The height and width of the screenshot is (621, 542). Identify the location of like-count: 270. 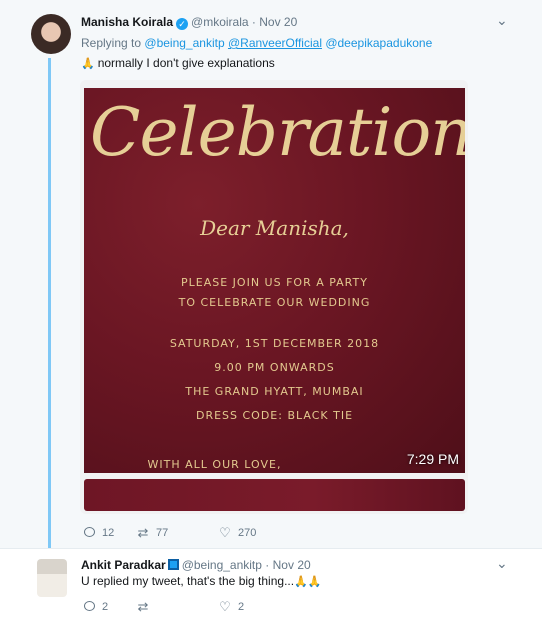
(247, 533).